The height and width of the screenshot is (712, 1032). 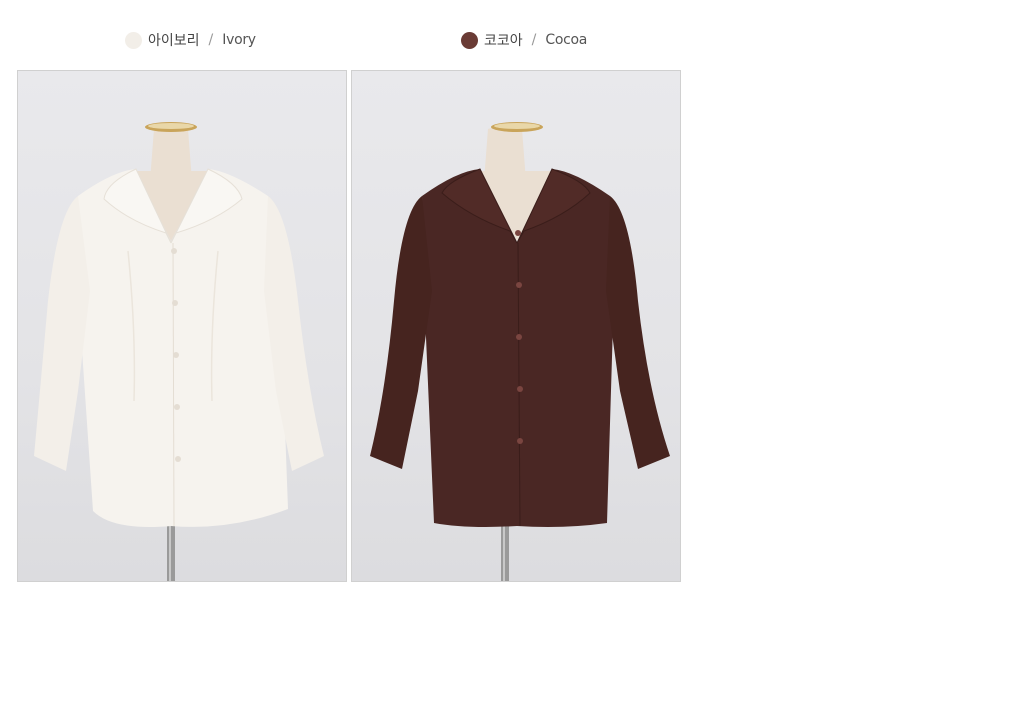 What do you see at coordinates (503, 41) in the screenshot?
I see `color-name-ko: 코코아` at bounding box center [503, 41].